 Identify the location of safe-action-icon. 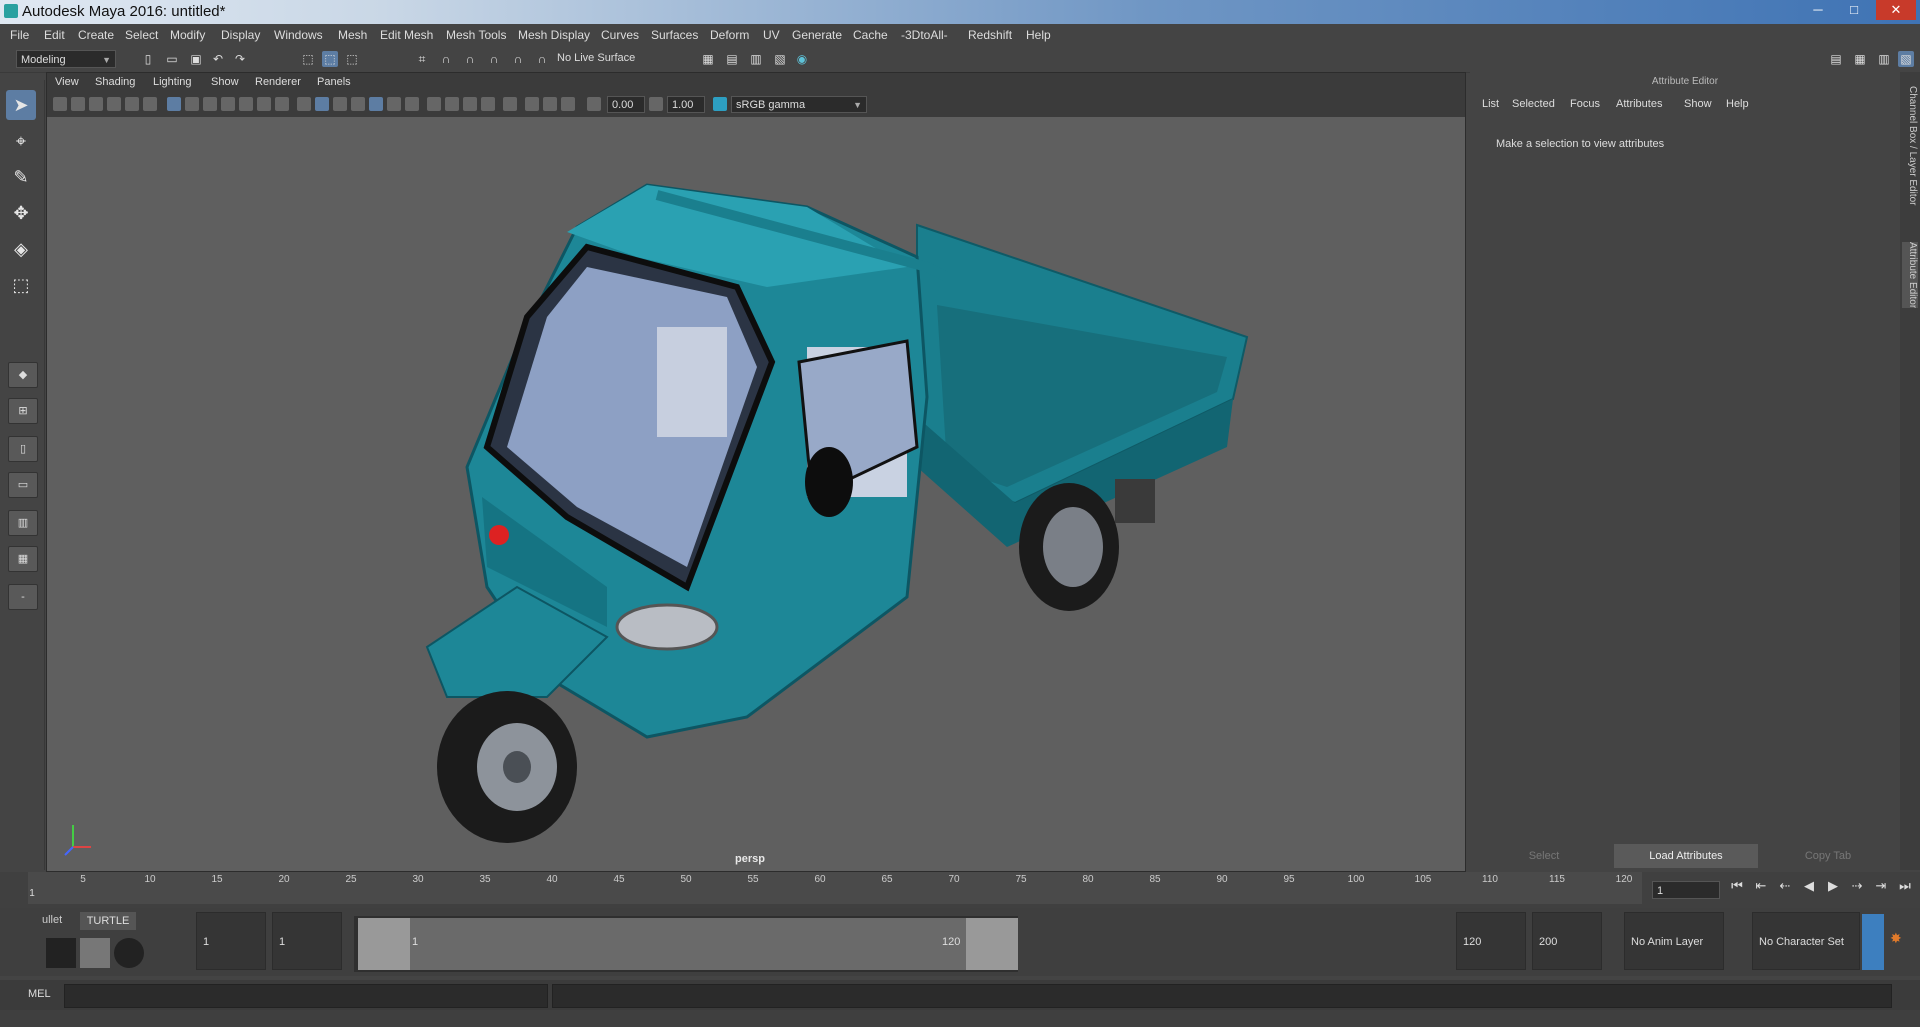
(264, 104).